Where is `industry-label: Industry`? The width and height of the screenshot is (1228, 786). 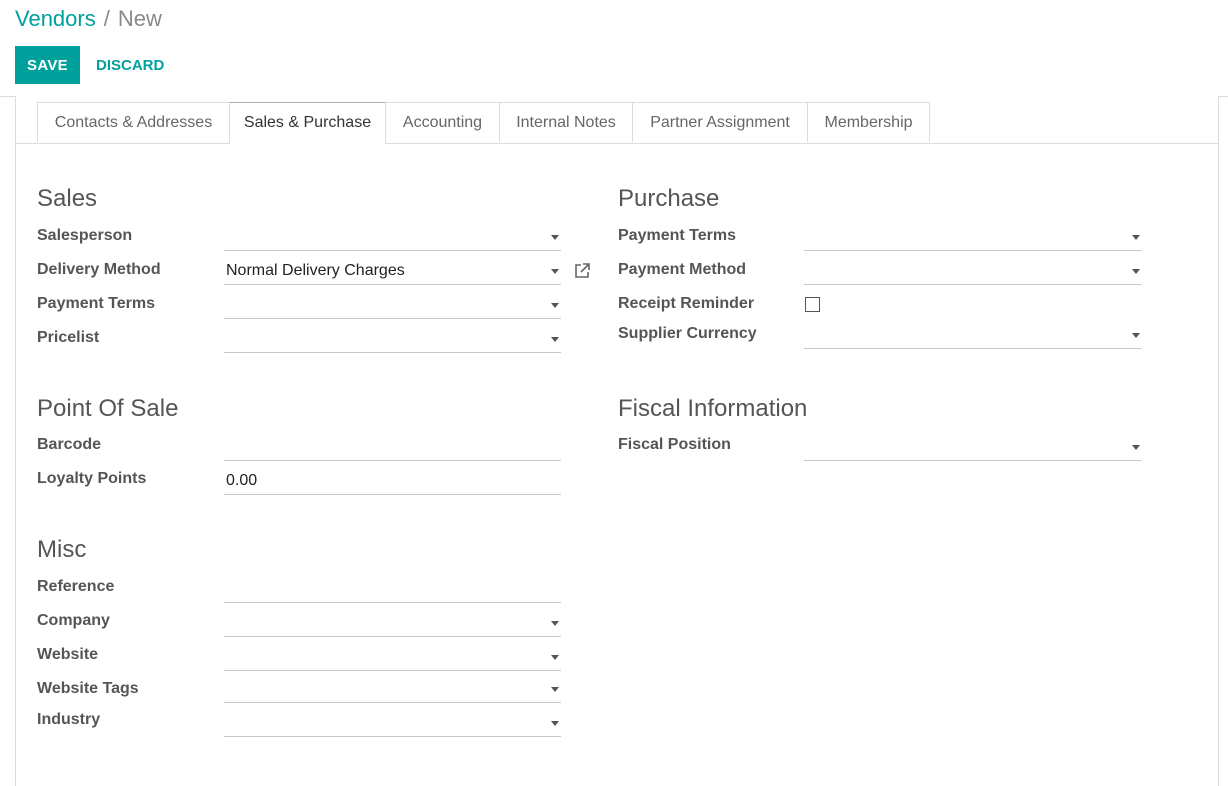 industry-label: Industry is located at coordinates (69, 719).